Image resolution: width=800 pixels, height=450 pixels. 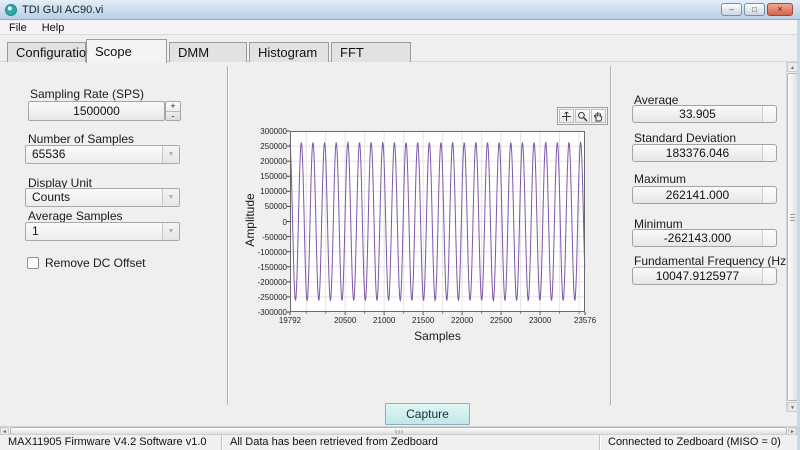 I want to click on capture-button: Capture, so click(x=427, y=414).